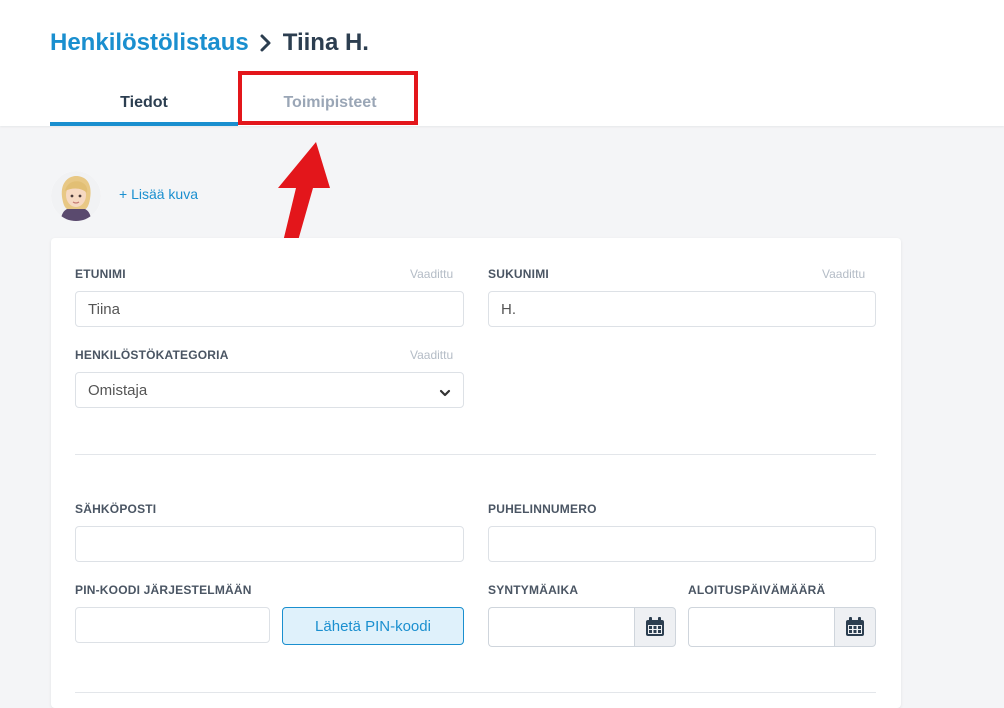 The image size is (1004, 708). What do you see at coordinates (269, 544) in the screenshot?
I see `email-input` at bounding box center [269, 544].